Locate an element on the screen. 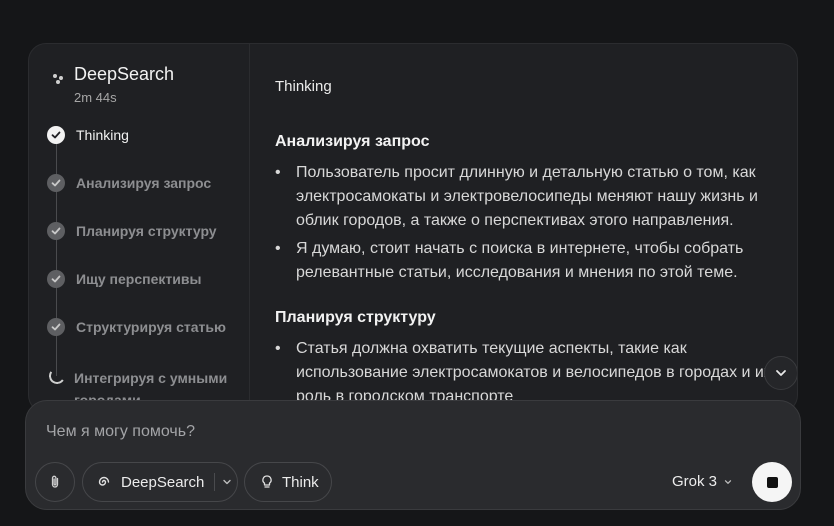 The width and height of the screenshot is (834, 526). pill-divider is located at coordinates (215, 482).